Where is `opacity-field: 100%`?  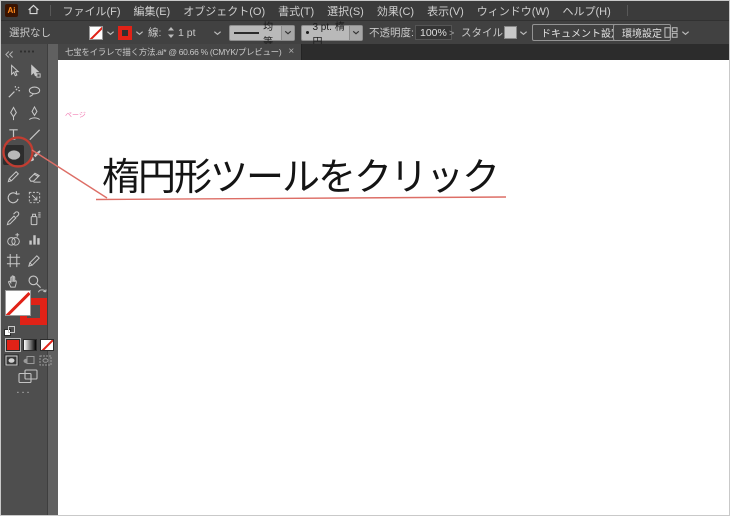 opacity-field: 100% is located at coordinates (433, 32).